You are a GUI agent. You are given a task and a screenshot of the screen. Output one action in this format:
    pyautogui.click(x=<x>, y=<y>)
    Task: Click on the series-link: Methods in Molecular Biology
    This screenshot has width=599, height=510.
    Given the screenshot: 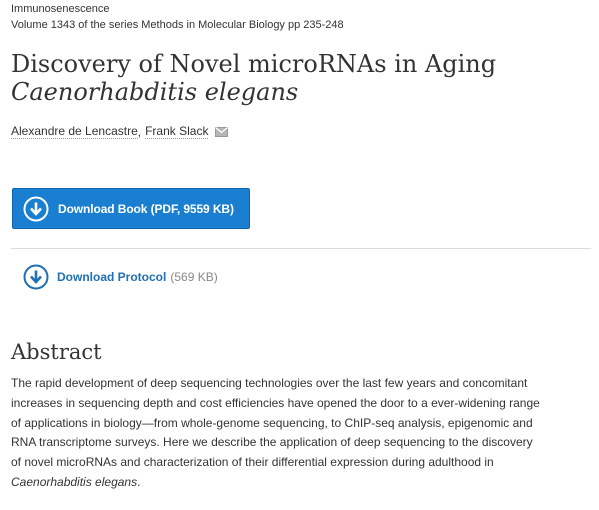 What is the action you would take?
    pyautogui.click(x=213, y=25)
    